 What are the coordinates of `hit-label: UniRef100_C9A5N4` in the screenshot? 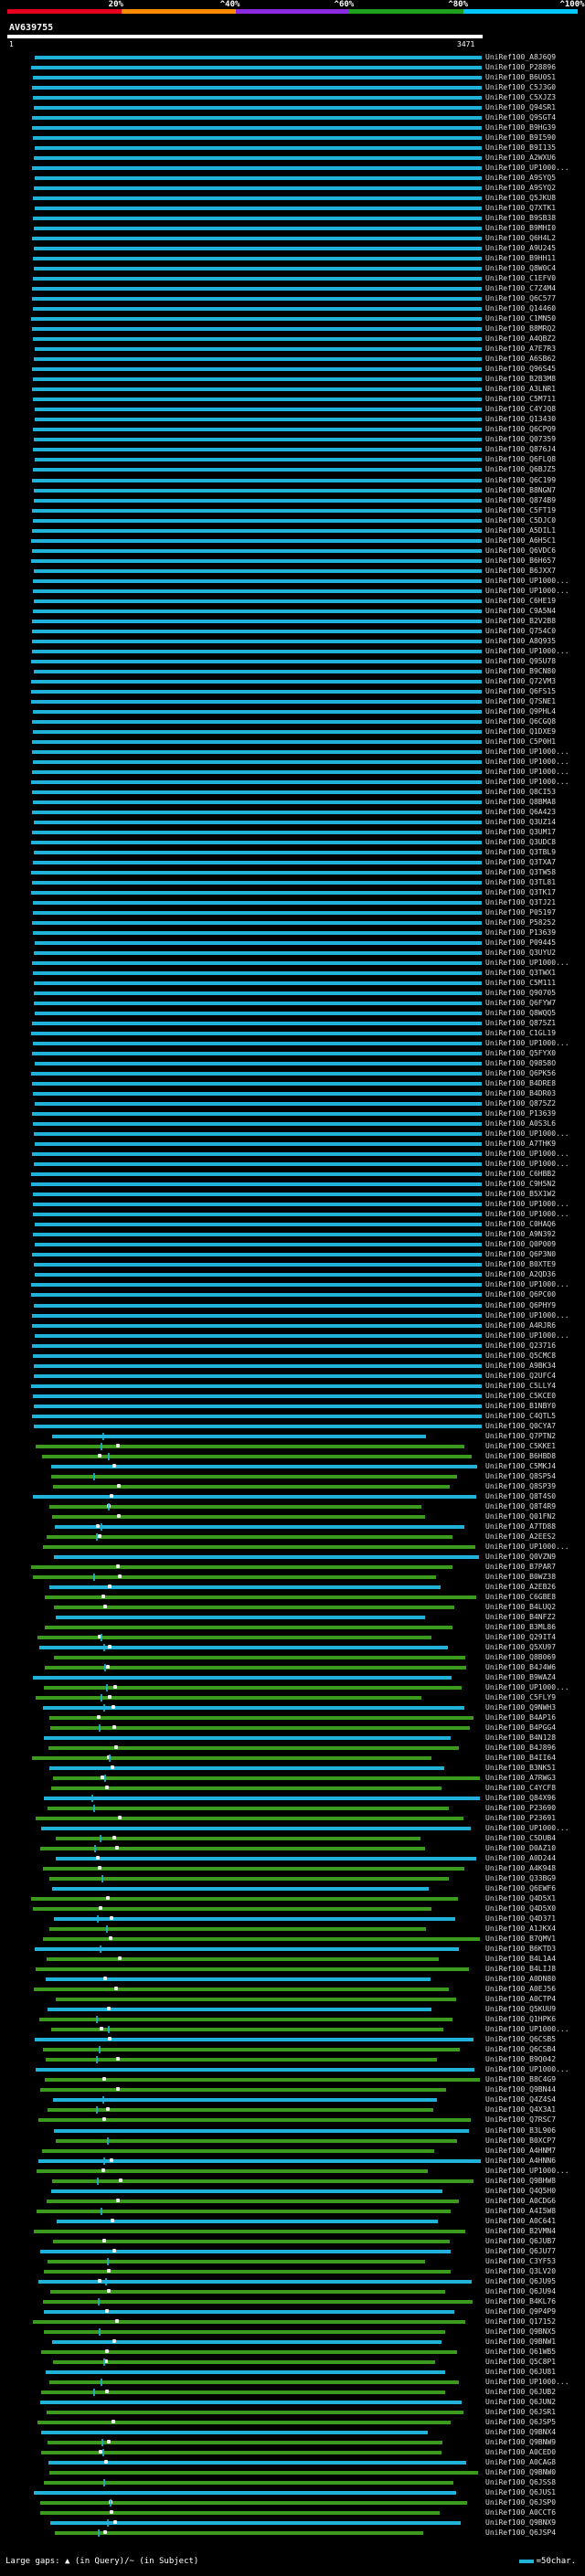 It's located at (535, 611).